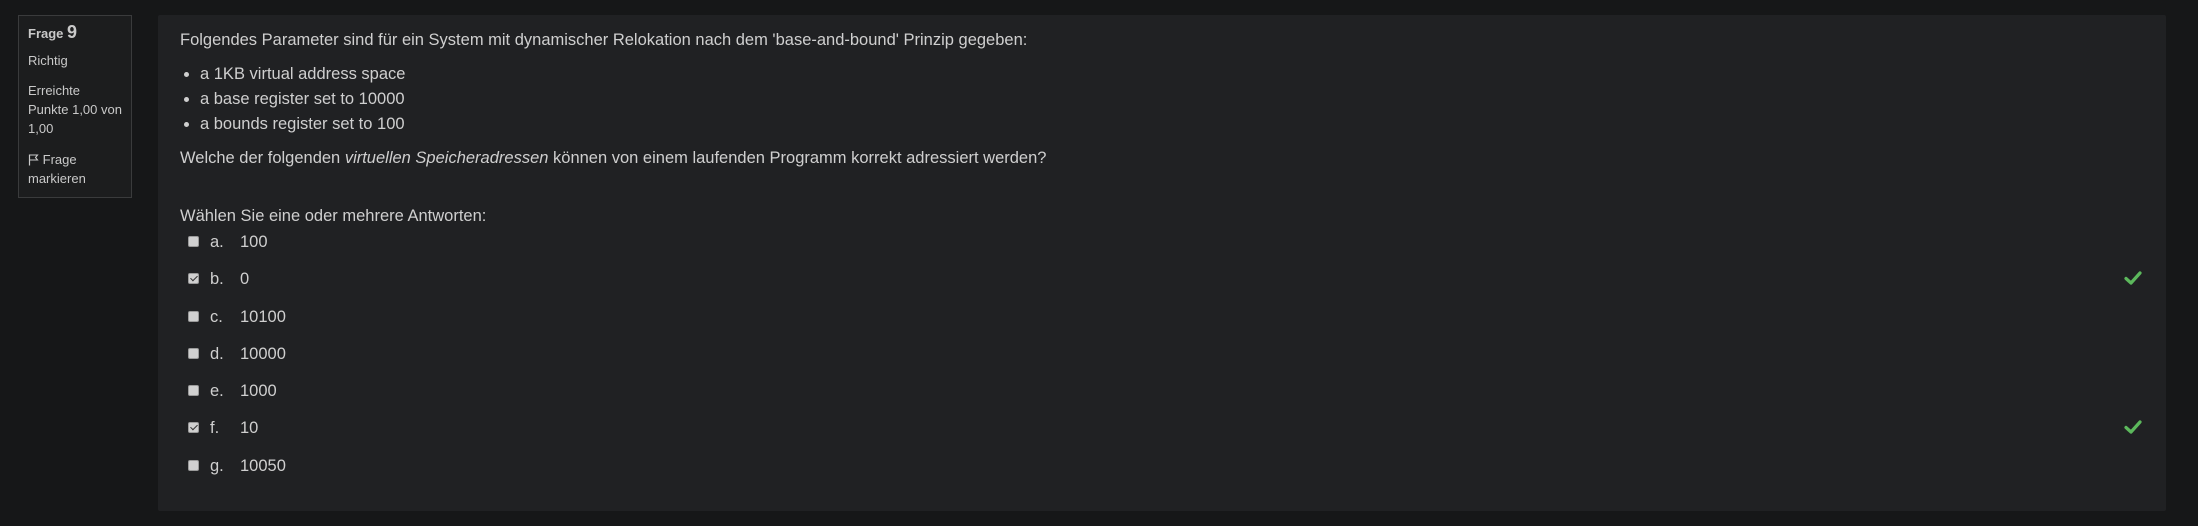 The image size is (2198, 526). What do you see at coordinates (263, 465) in the screenshot?
I see `answer-value: 10050` at bounding box center [263, 465].